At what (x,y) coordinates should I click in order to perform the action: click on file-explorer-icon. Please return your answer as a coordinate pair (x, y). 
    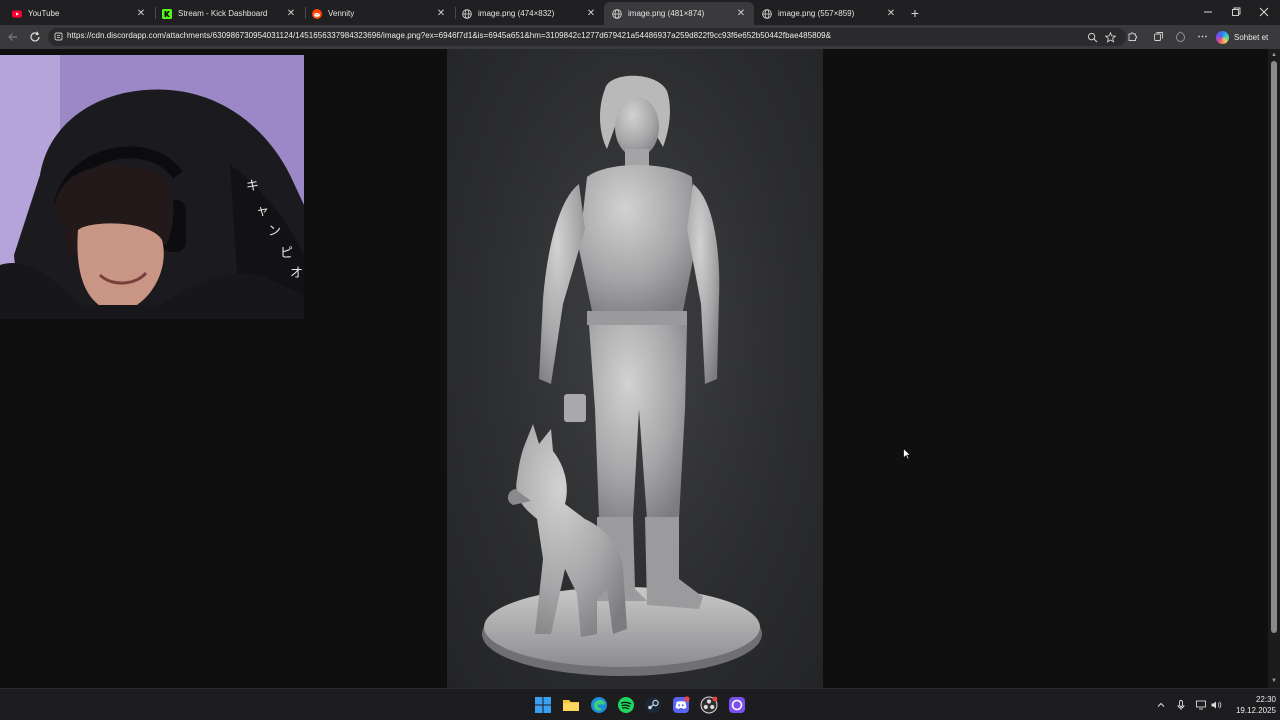
    Looking at the image, I should click on (571, 705).